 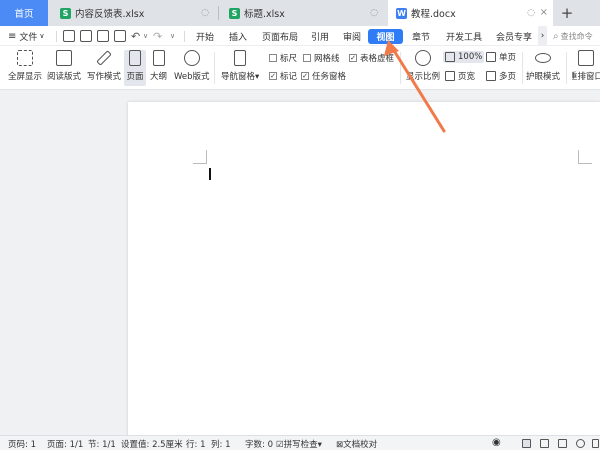 What do you see at coordinates (273, 76) in the screenshot?
I see `checkbox-box: ✓` at bounding box center [273, 76].